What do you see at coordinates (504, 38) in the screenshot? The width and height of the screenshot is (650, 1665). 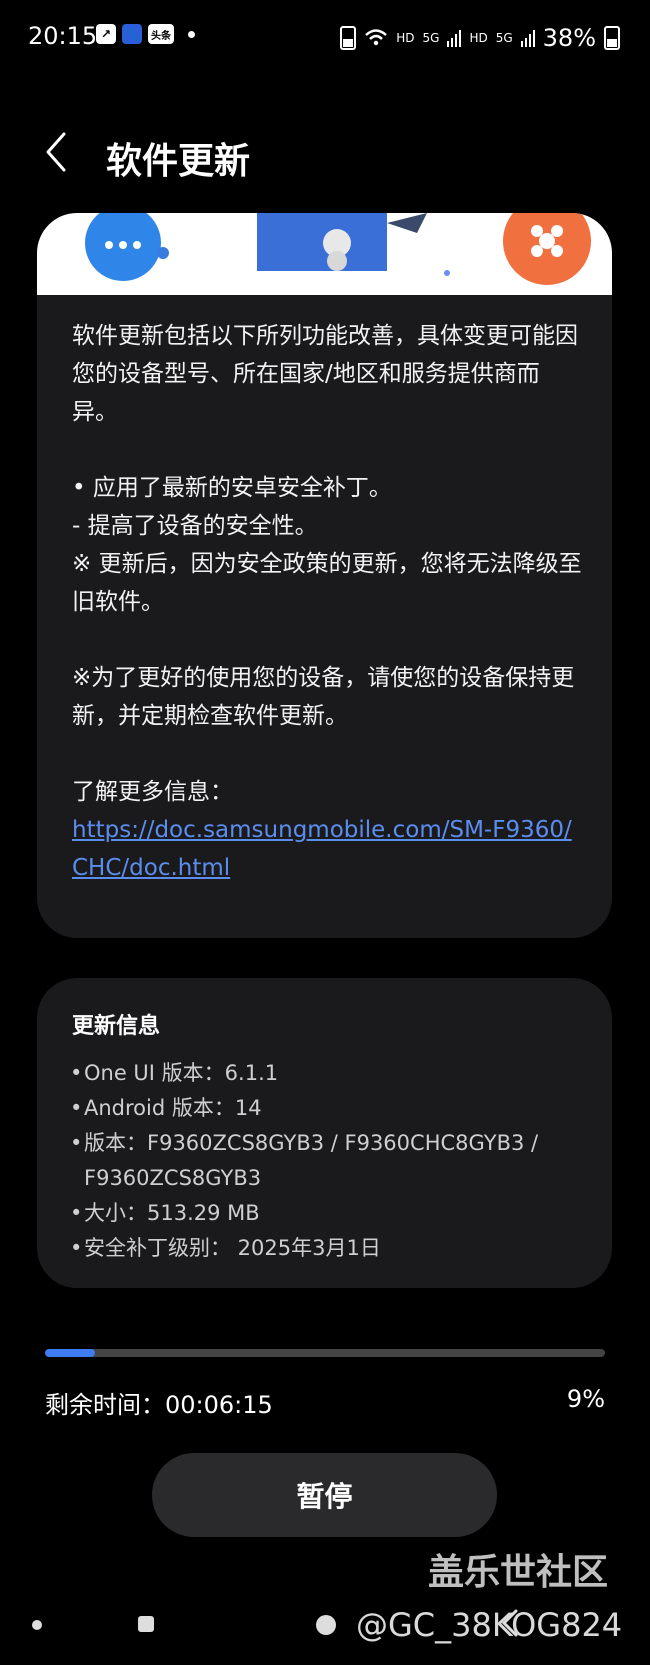 I see `5g-label-2: 5G` at bounding box center [504, 38].